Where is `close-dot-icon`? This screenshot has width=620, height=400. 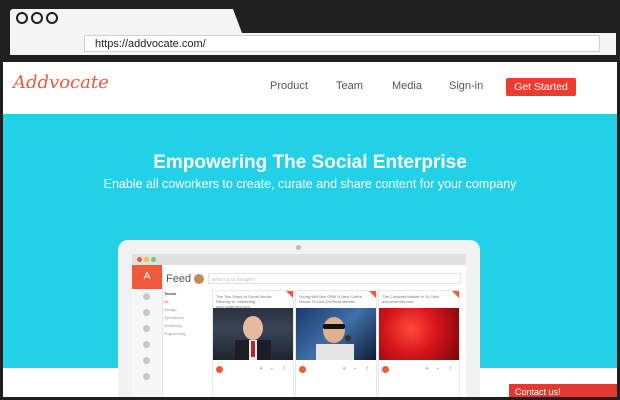 close-dot-icon is located at coordinates (139, 259).